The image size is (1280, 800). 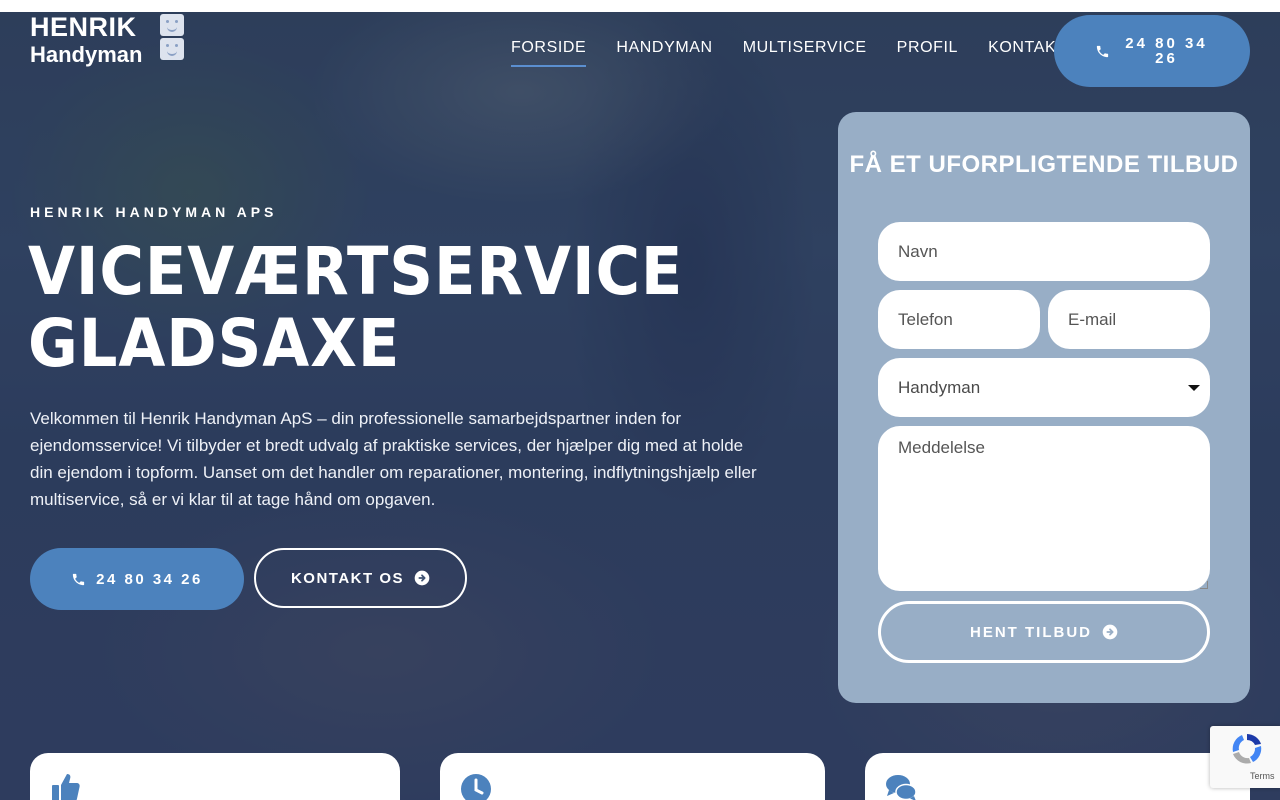 I want to click on contact-us-label: KONTAKT OS, so click(x=347, y=578).